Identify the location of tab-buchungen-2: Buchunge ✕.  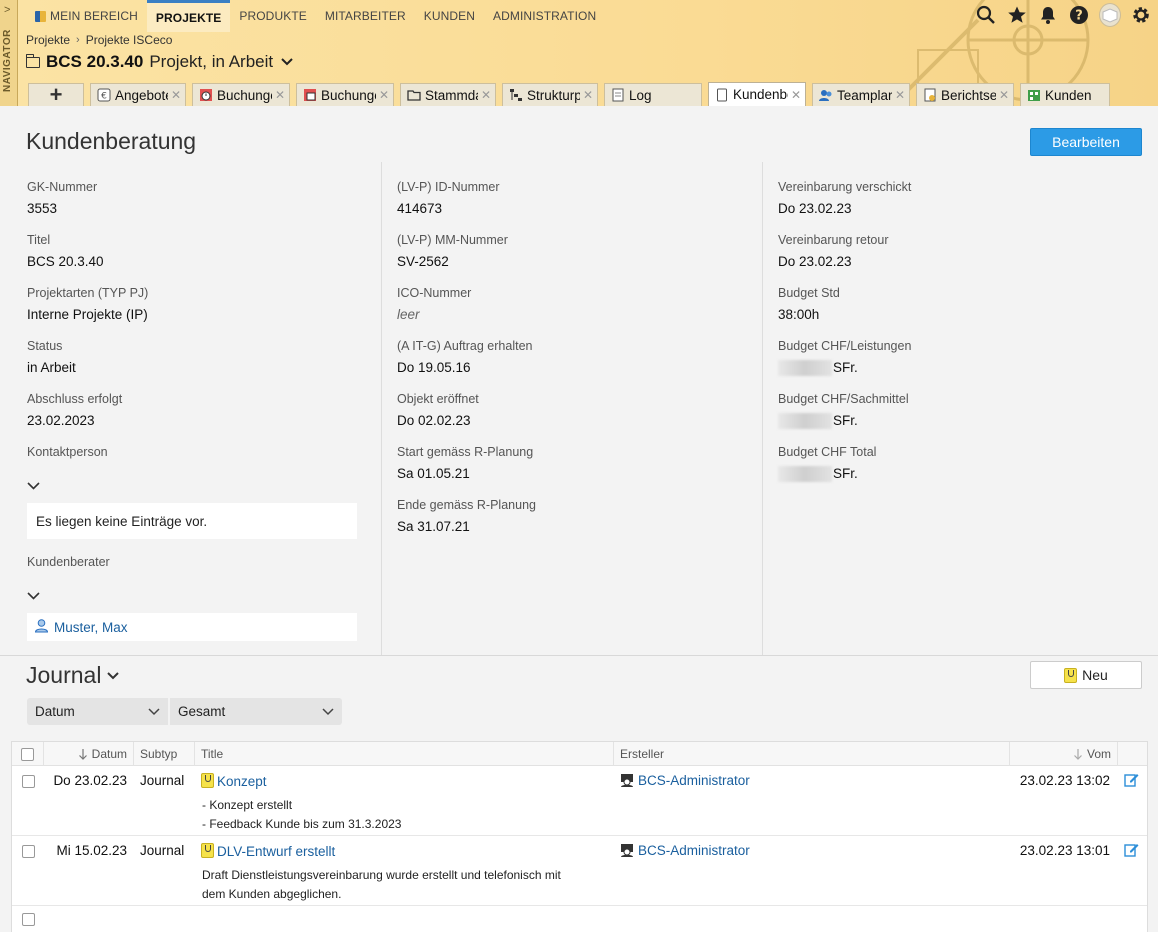
(345, 94).